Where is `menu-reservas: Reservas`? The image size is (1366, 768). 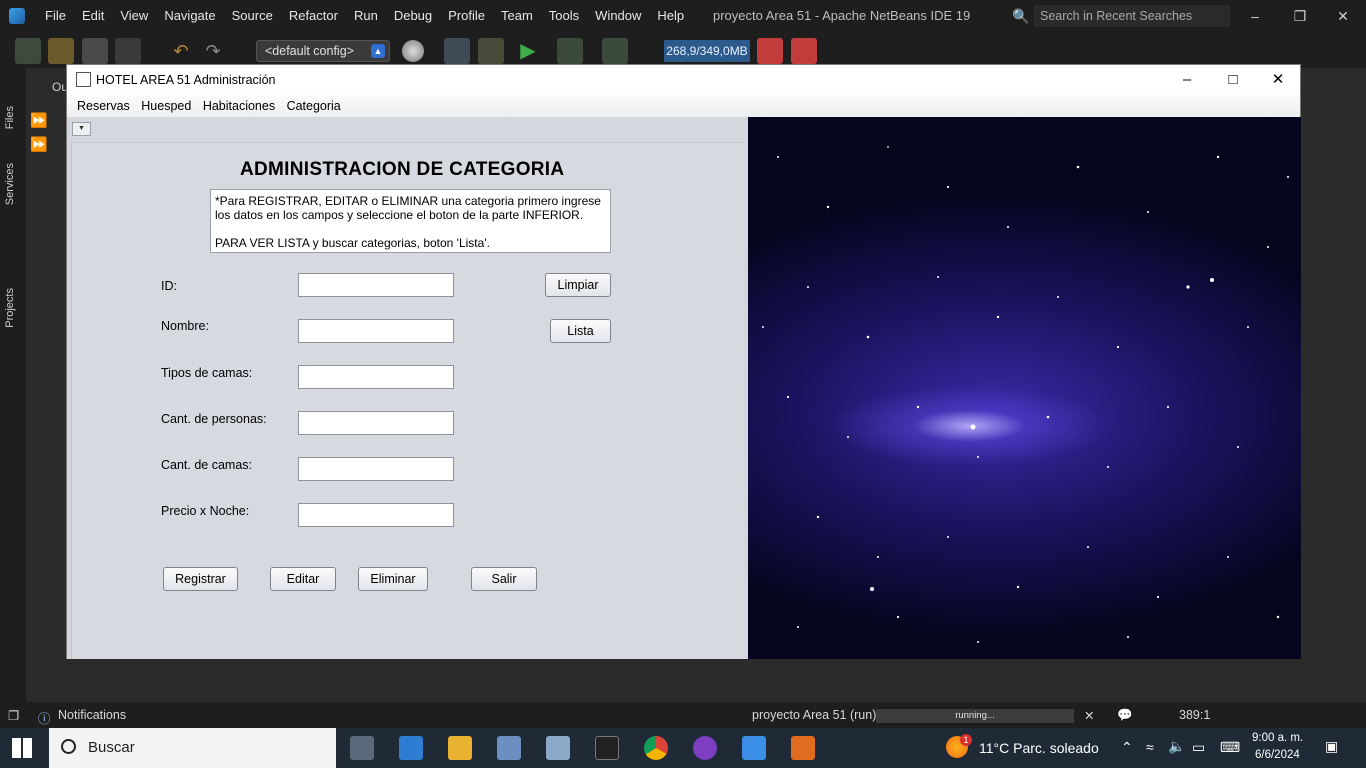
menu-reservas: Reservas is located at coordinates (103, 106).